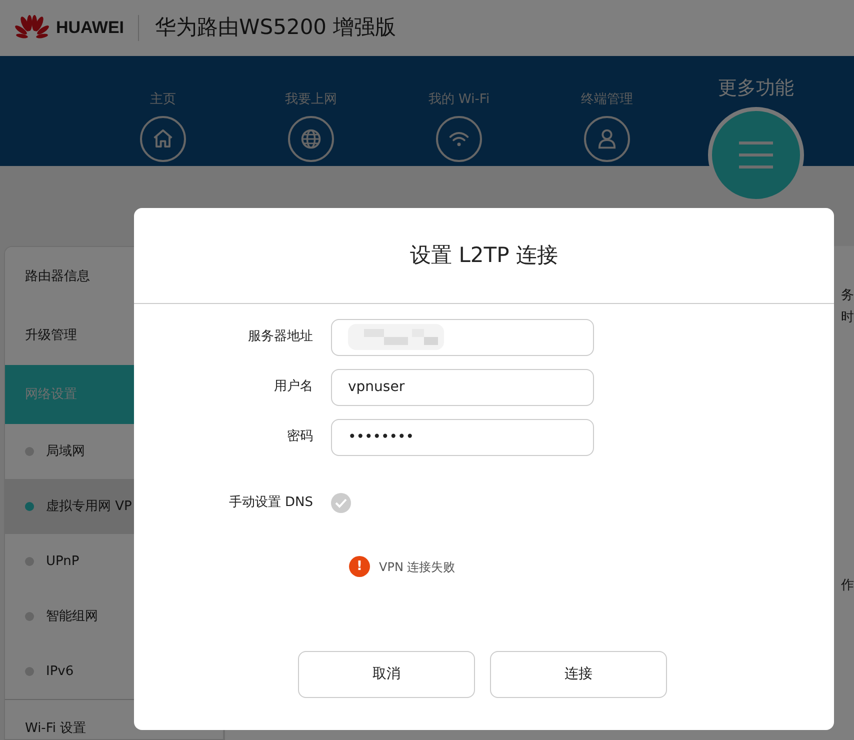 Image resolution: width=854 pixels, height=740 pixels. What do you see at coordinates (311, 111) in the screenshot?
I see `nav-item: 我要上网` at bounding box center [311, 111].